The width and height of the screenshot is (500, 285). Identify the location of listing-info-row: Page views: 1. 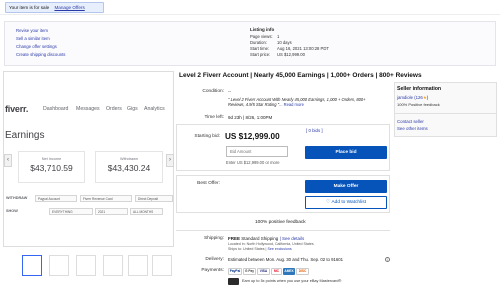
(264, 36).